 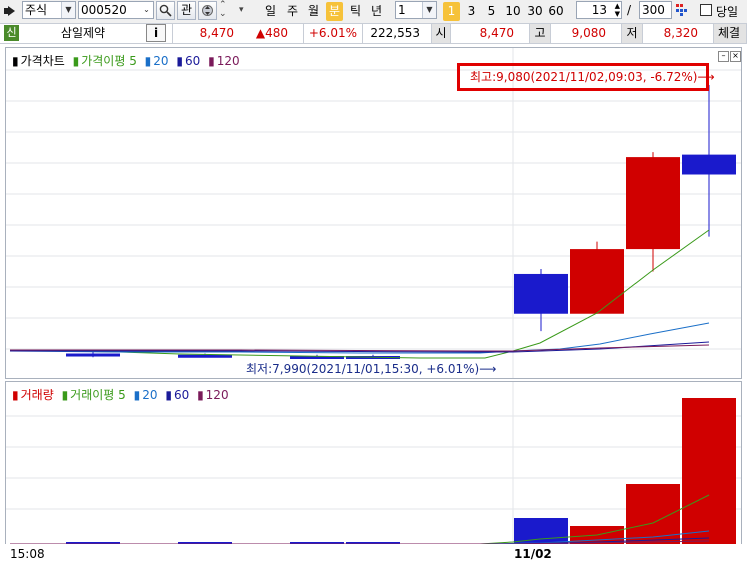 I want to click on legend-ma5: ▮ 가격이평 5, so click(x=104, y=61).